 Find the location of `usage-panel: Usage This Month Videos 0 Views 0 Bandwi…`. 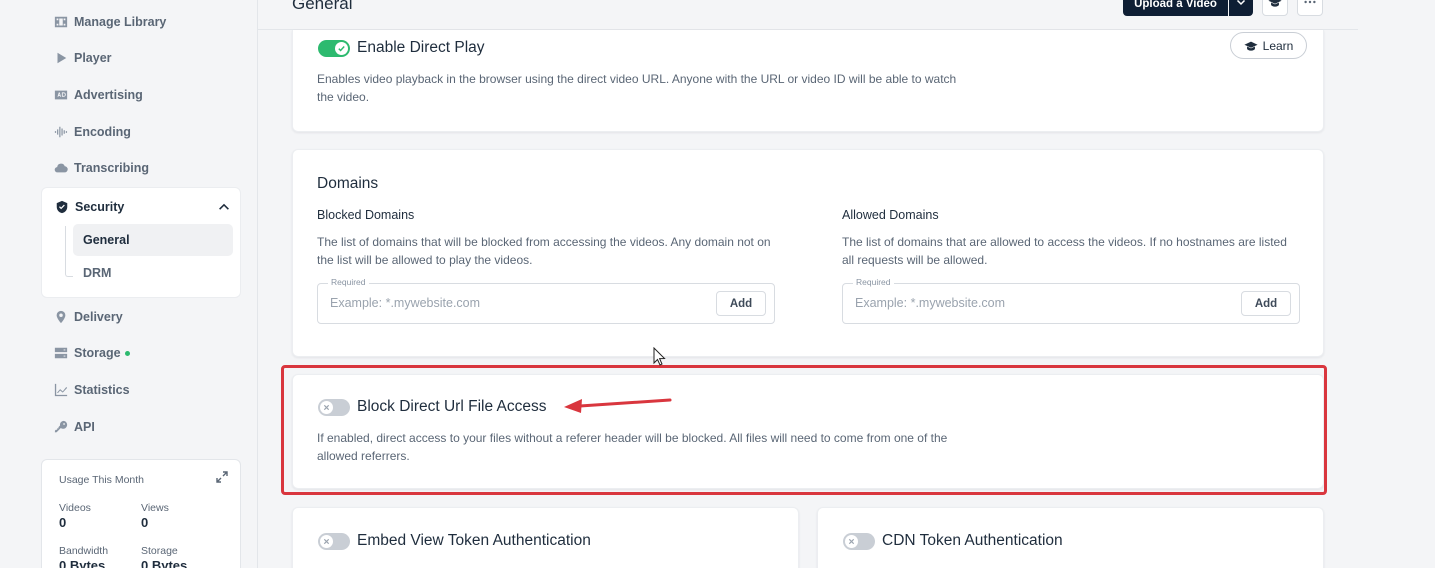

usage-panel: Usage This Month Videos 0 Views 0 Bandwi… is located at coordinates (141, 513).